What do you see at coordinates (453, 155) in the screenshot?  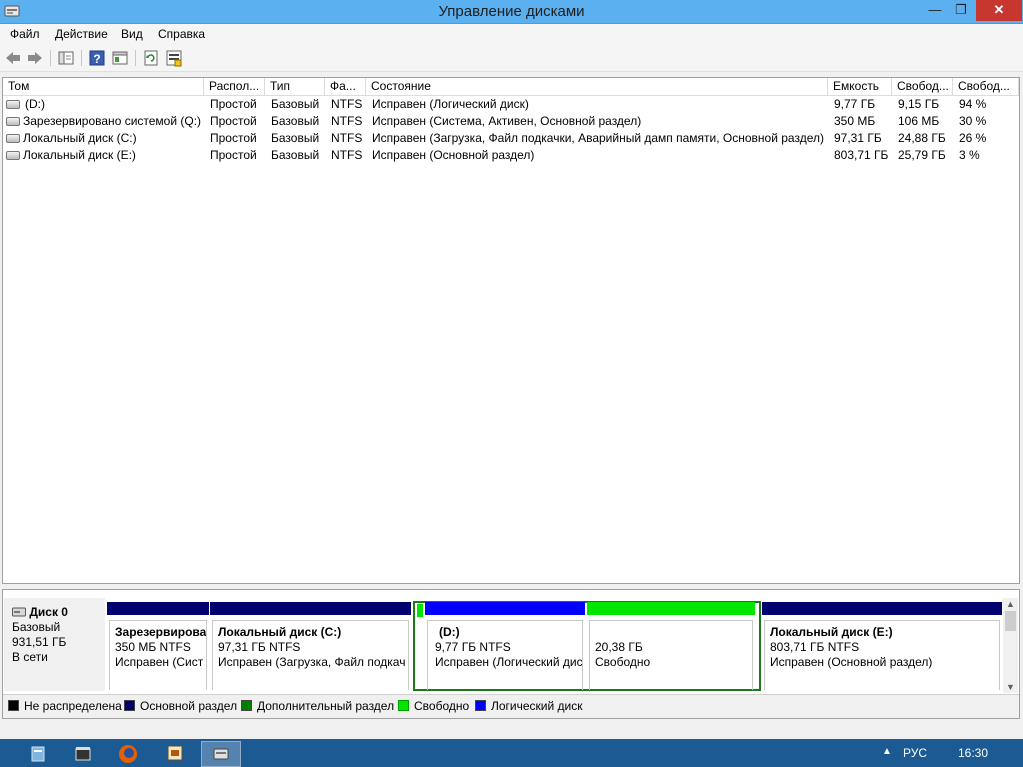 I see `row-status: Исправен (Основной раздел)` at bounding box center [453, 155].